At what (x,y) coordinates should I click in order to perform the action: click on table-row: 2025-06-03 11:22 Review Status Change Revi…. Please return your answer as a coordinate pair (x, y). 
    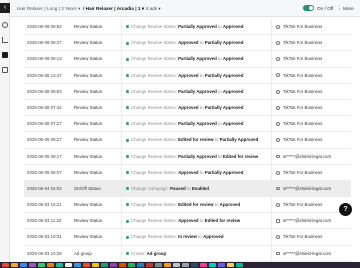
    Looking at the image, I should click on (187, 221).